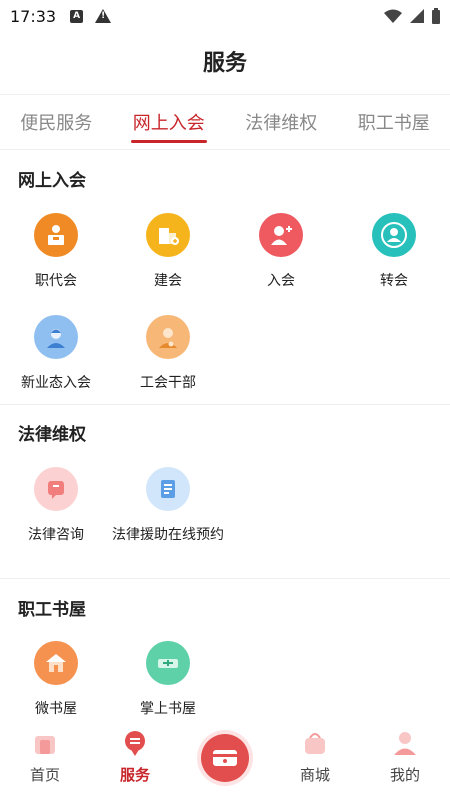 The image size is (450, 800). What do you see at coordinates (56, 535) in the screenshot?
I see `service-item-label: 法律咨询` at bounding box center [56, 535].